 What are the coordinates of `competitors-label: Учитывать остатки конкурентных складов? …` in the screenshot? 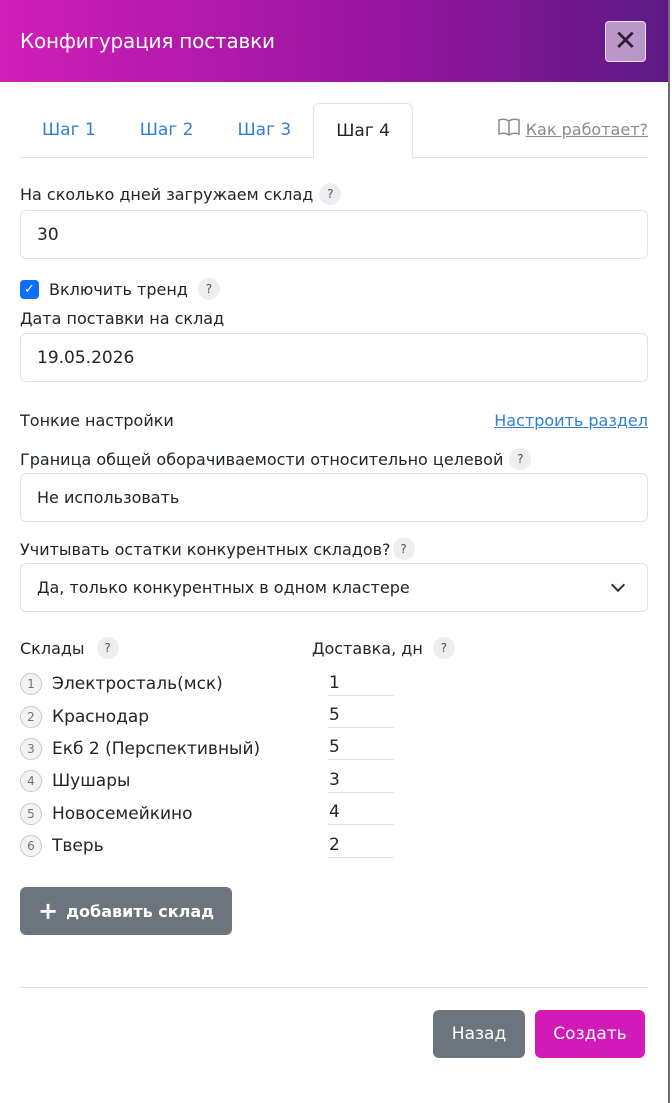 It's located at (334, 549).